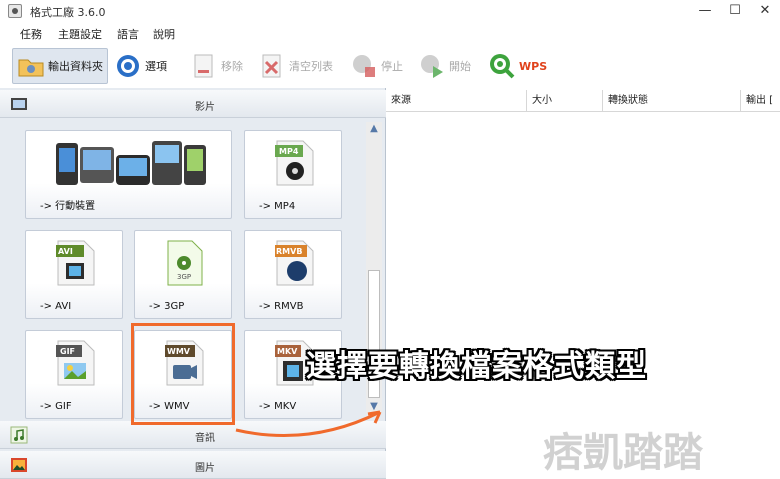 The width and height of the screenshot is (780, 479). What do you see at coordinates (128, 34) in the screenshot?
I see `menu-language: 語言` at bounding box center [128, 34].